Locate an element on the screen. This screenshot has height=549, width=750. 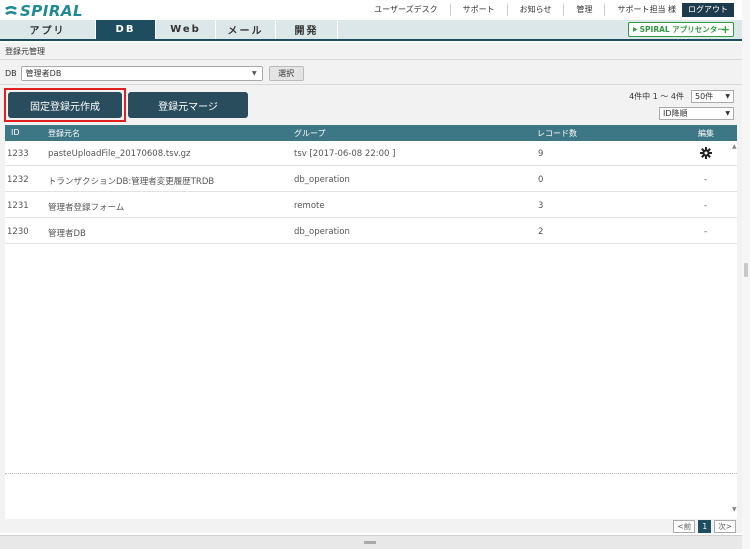
next-page-button: 次> is located at coordinates (725, 526).